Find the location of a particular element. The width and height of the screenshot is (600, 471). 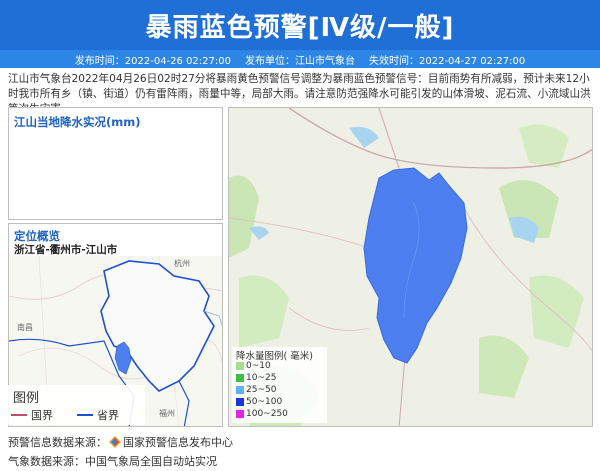

legend-item-3: 50~100 is located at coordinates (259, 402).